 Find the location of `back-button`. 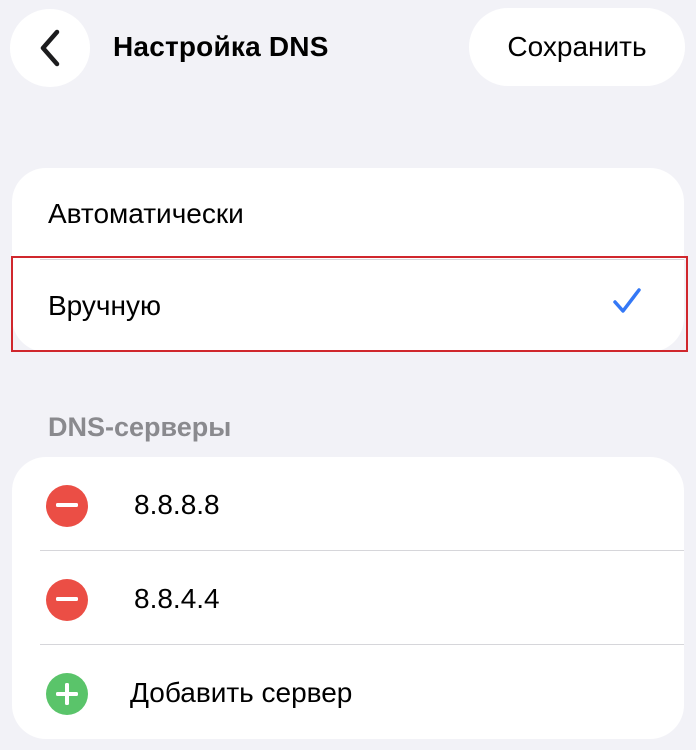

back-button is located at coordinates (50, 48).